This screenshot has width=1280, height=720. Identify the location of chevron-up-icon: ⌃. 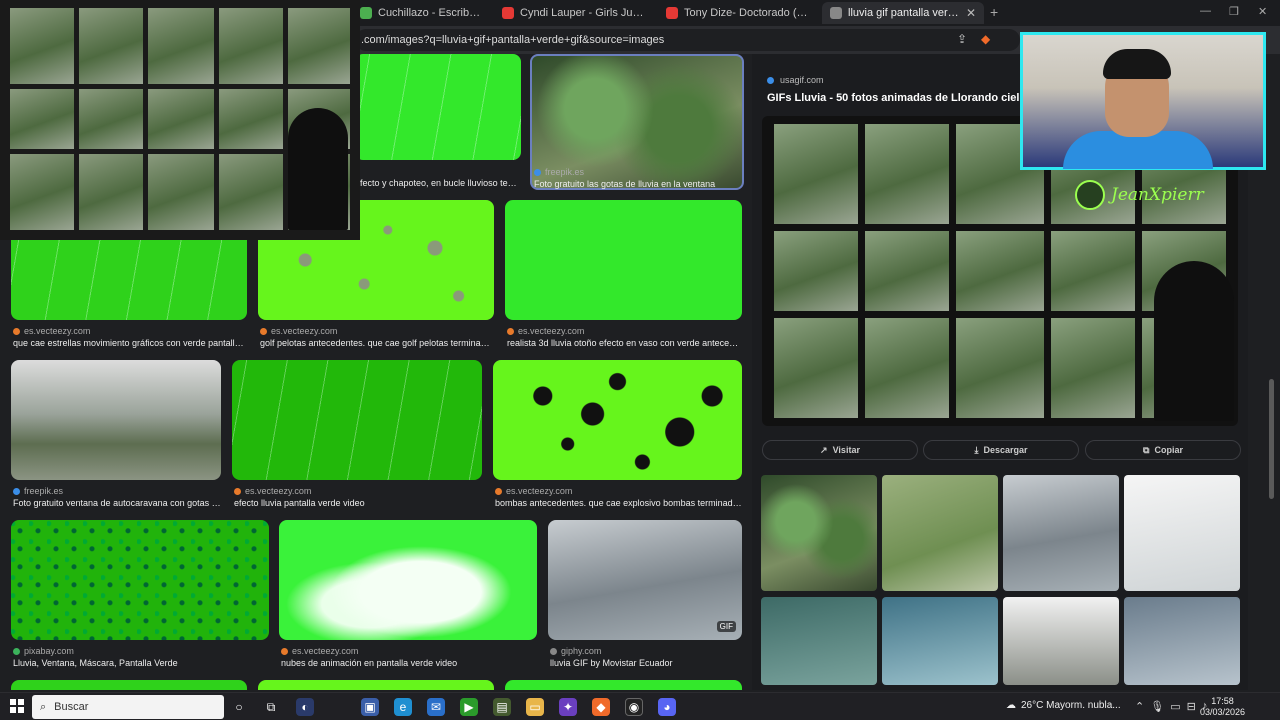
(1139, 706).